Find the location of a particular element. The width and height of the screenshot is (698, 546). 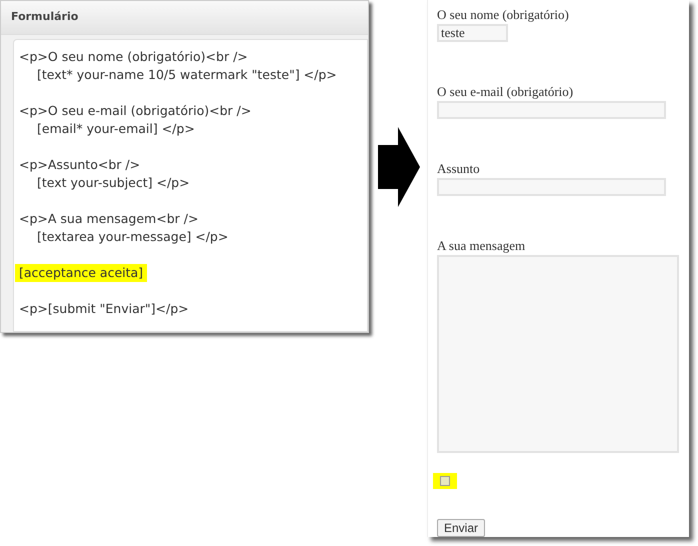

code-line: [text* your-name 10/5 watermark "teste"] </p> is located at coordinates (186, 75).